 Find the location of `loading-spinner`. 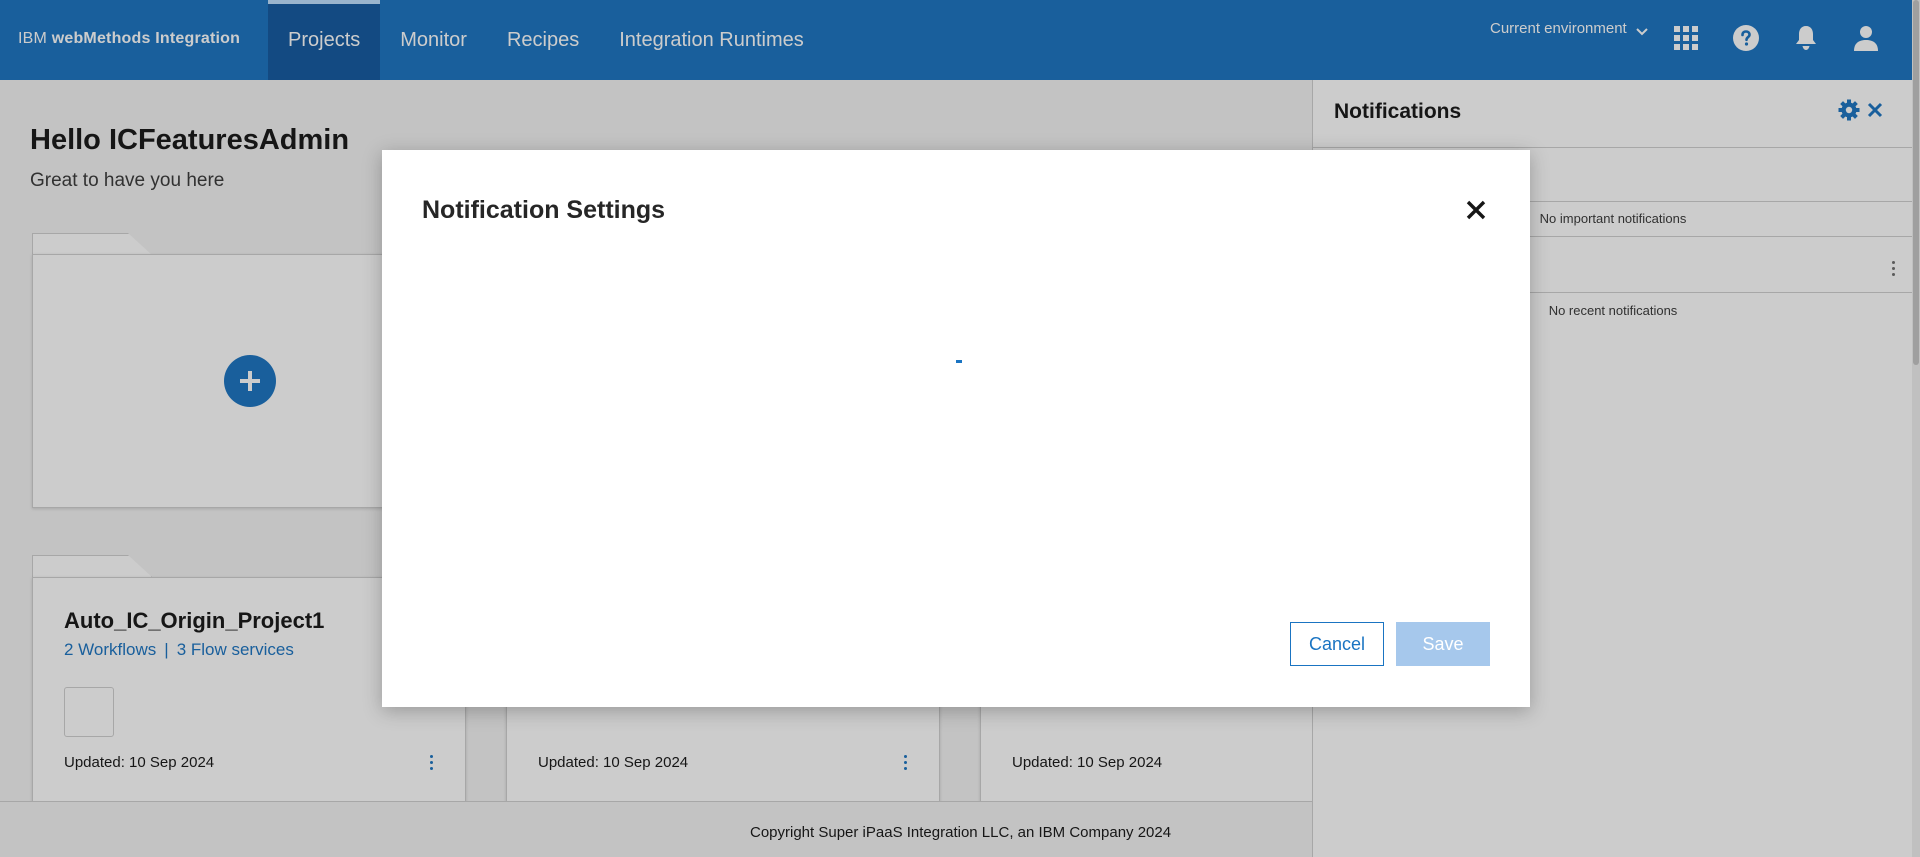

loading-spinner is located at coordinates (959, 361).